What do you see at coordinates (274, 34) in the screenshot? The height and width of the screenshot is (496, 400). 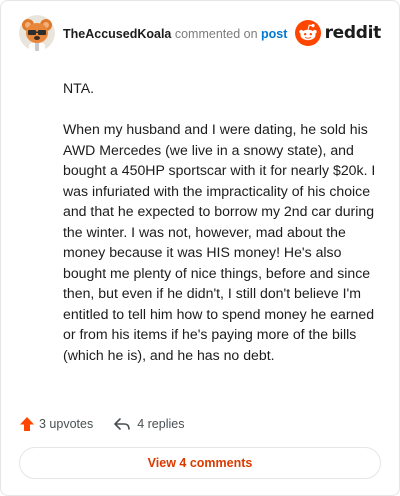 I see `post-link: post` at bounding box center [274, 34].